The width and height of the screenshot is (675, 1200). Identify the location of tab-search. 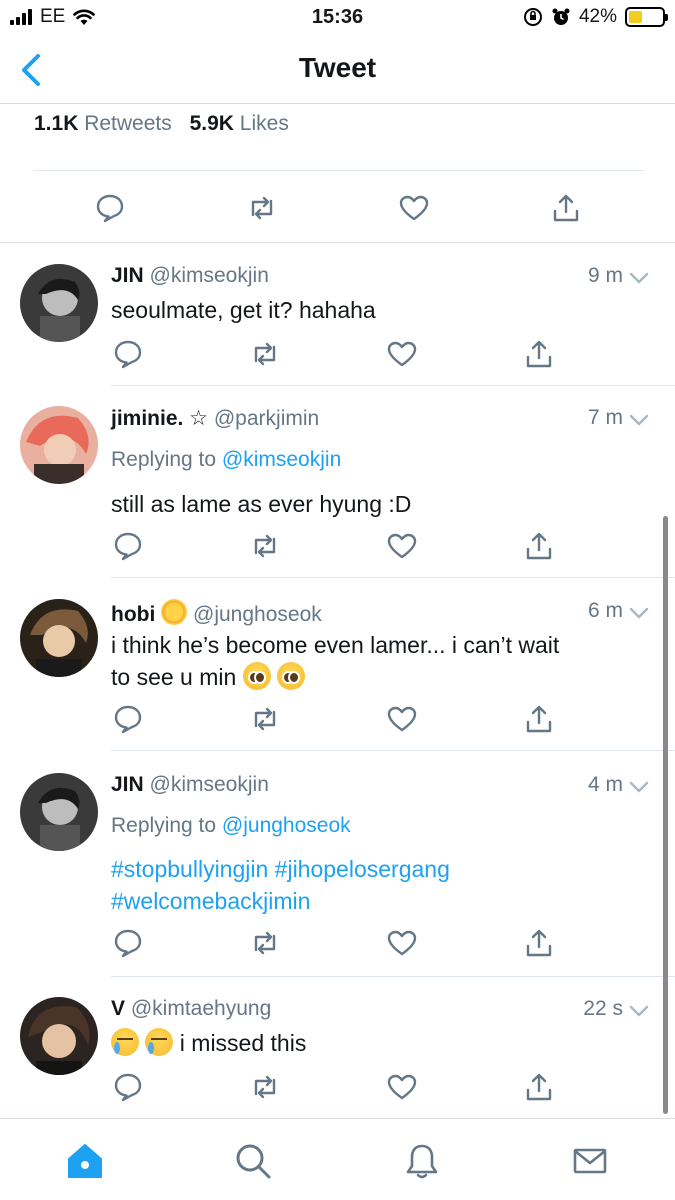
(253, 1161).